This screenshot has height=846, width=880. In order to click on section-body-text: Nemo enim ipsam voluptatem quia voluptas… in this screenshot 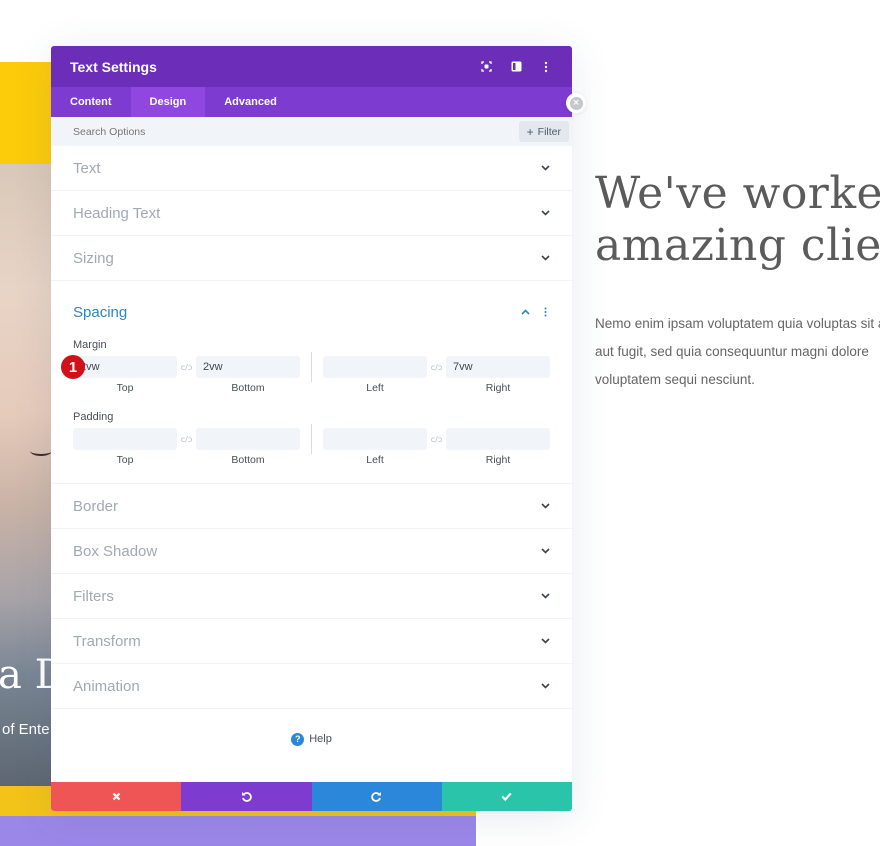, I will do `click(737, 352)`.